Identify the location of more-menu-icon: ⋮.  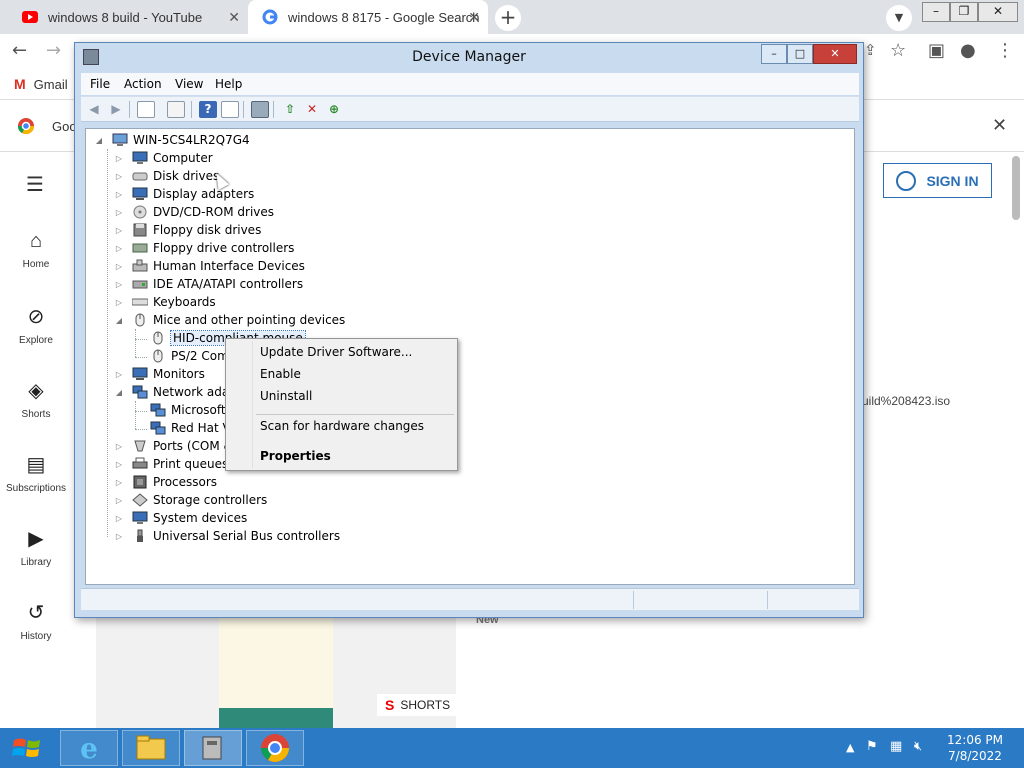
(1005, 50).